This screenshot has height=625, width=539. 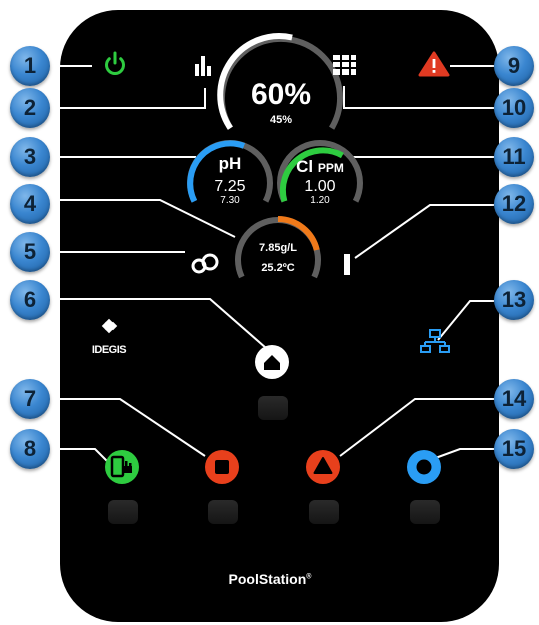 What do you see at coordinates (109, 350) in the screenshot?
I see `idegis-logo-text: IDEGIS` at bounding box center [109, 350].